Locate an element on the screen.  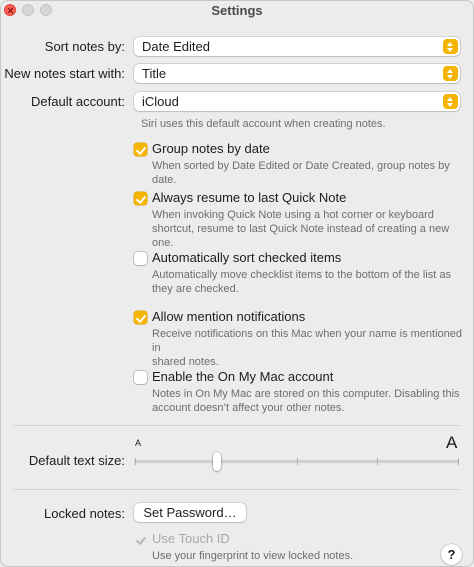
new-notes-label: New notes start with: is located at coordinates (64, 73).